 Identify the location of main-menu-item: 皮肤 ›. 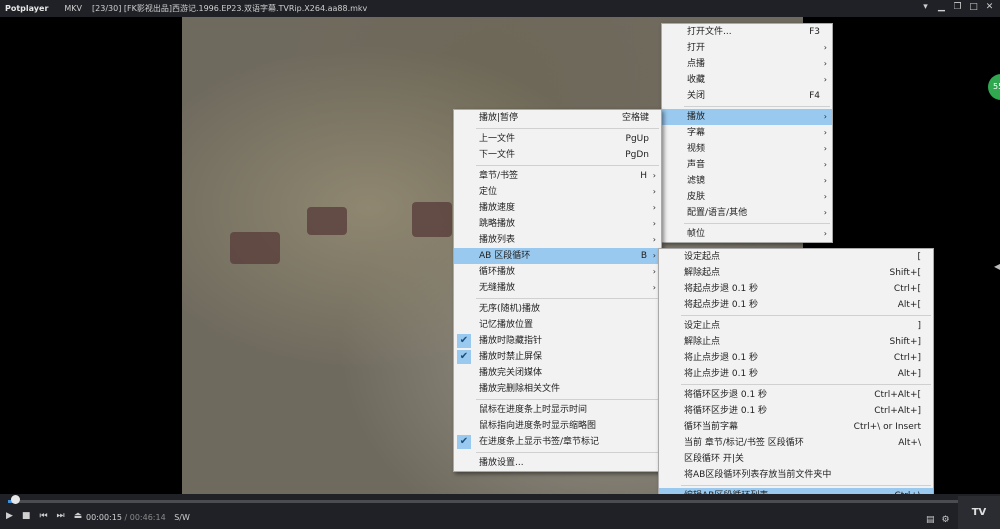
(747, 197).